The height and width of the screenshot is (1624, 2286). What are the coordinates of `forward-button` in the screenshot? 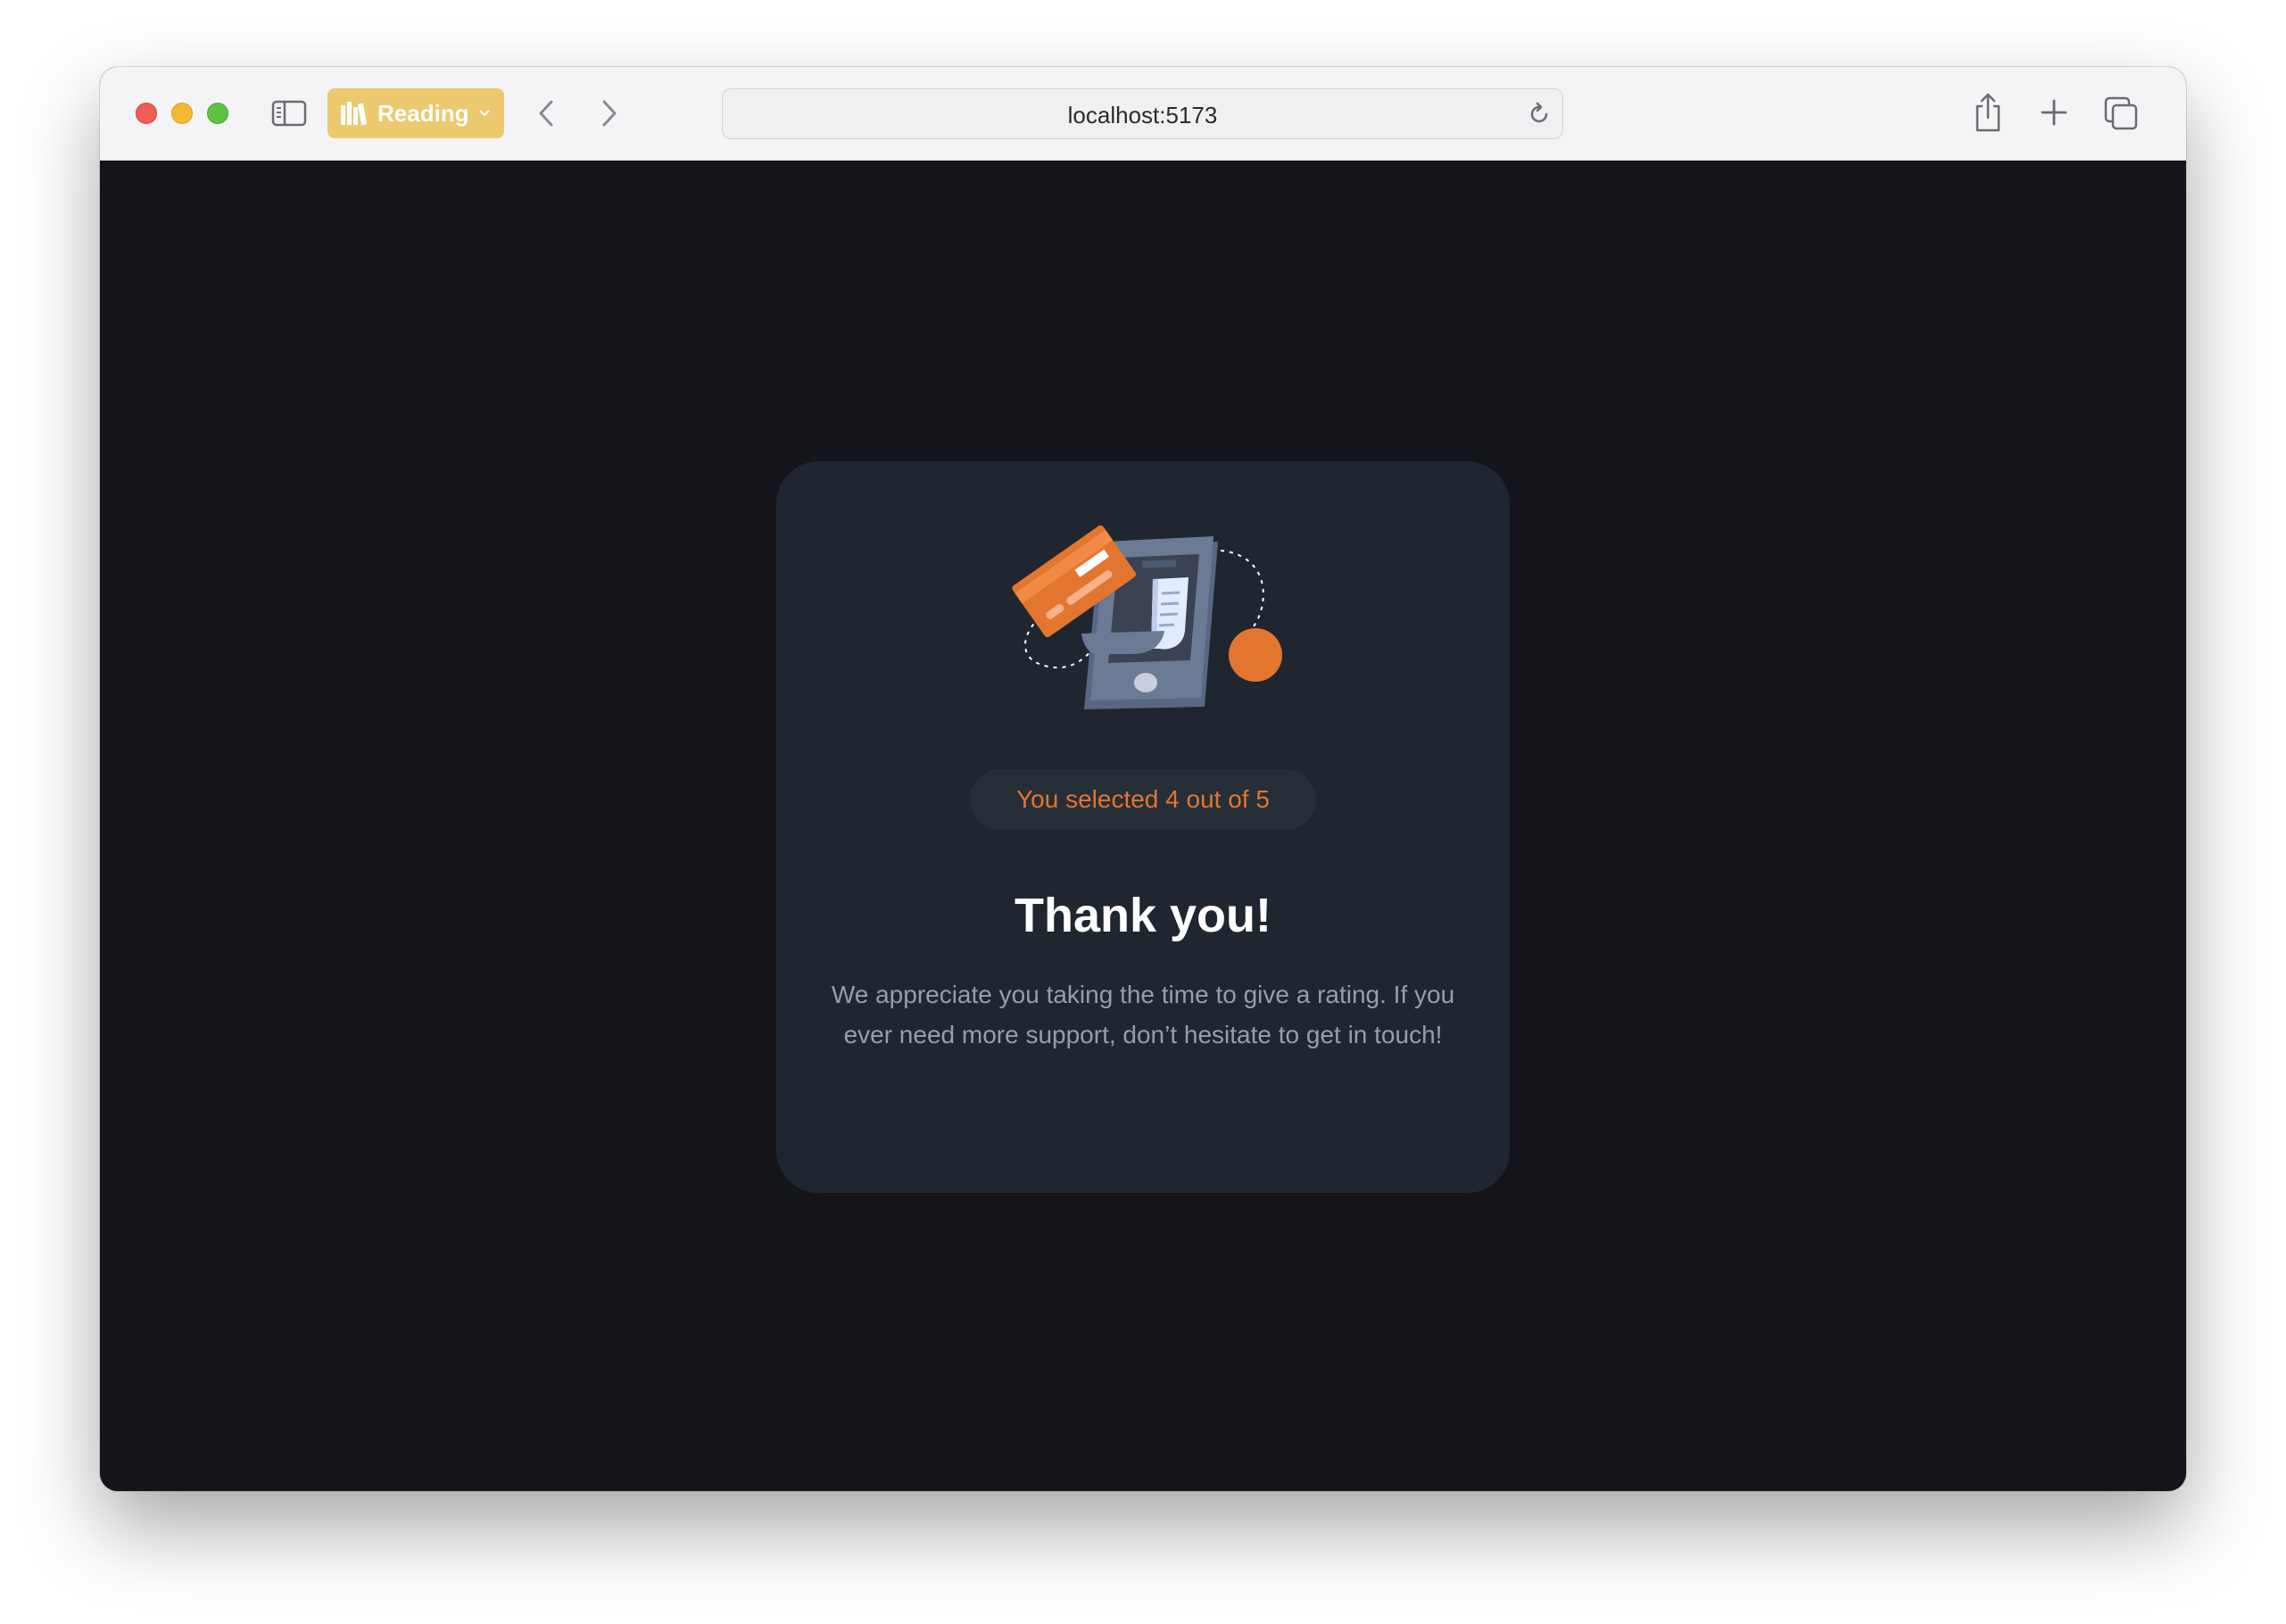 It's located at (610, 113).